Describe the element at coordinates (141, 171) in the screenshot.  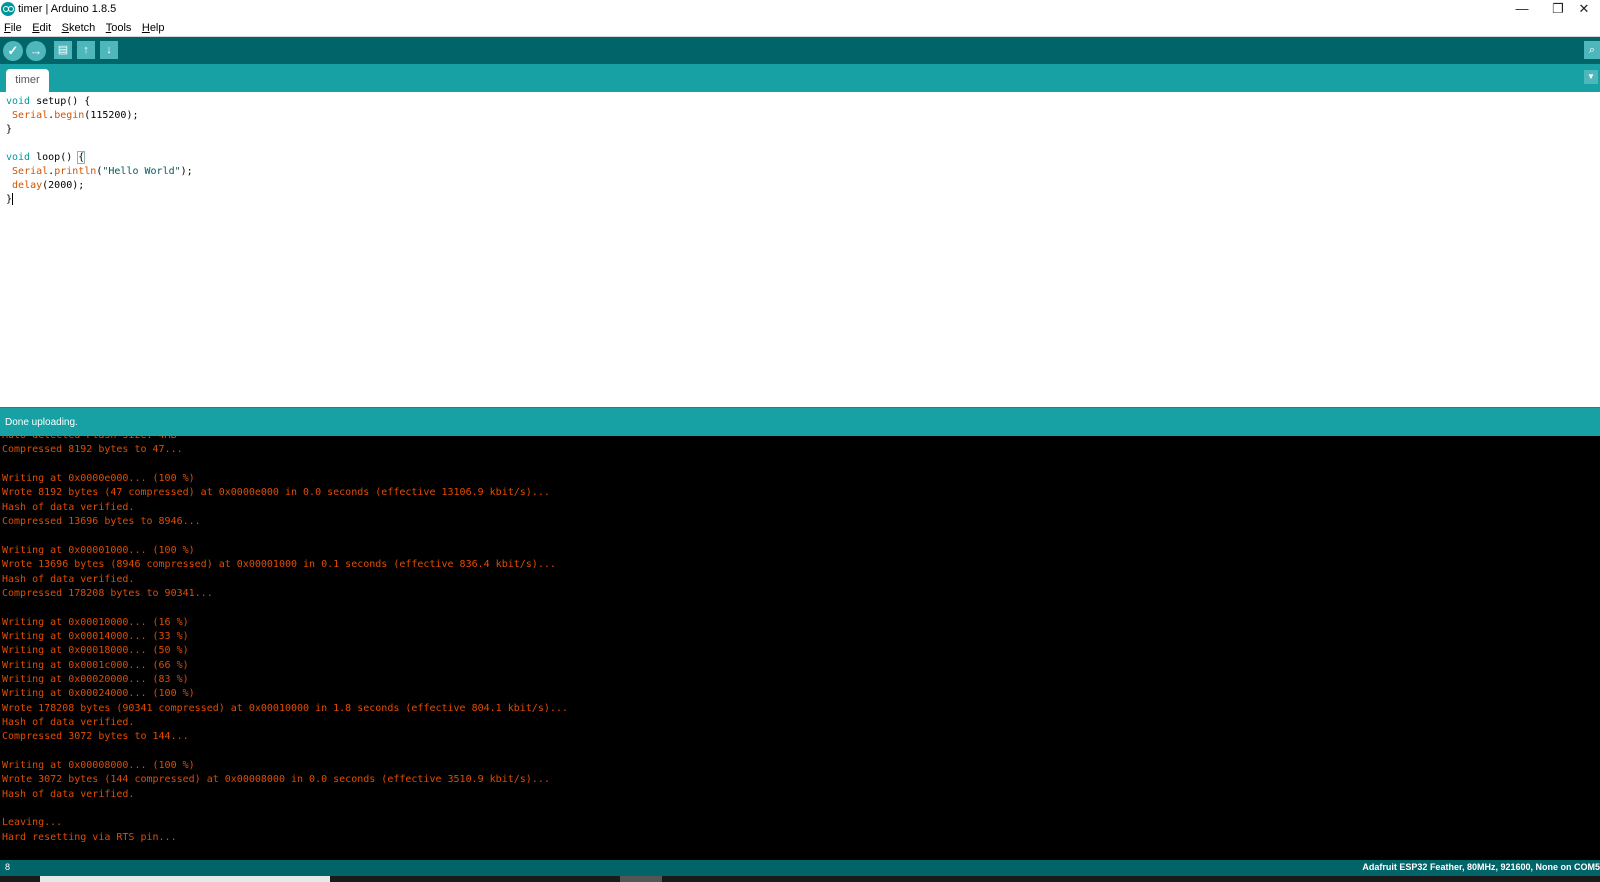
I see `string-literal: "Hello World"` at that location.